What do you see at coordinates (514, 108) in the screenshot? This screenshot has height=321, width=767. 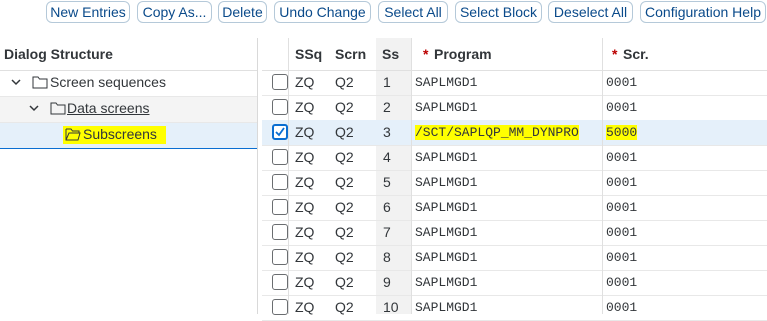 I see `table-row: ZQ Q2 2 SAPLMGD1 0001` at bounding box center [514, 108].